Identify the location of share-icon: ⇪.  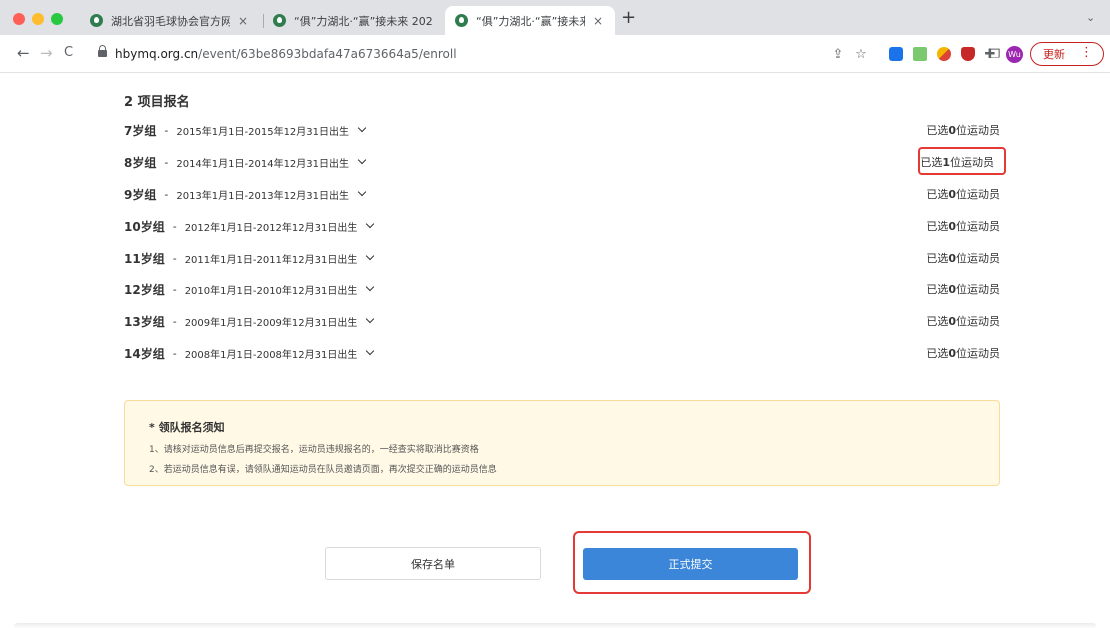
(838, 54).